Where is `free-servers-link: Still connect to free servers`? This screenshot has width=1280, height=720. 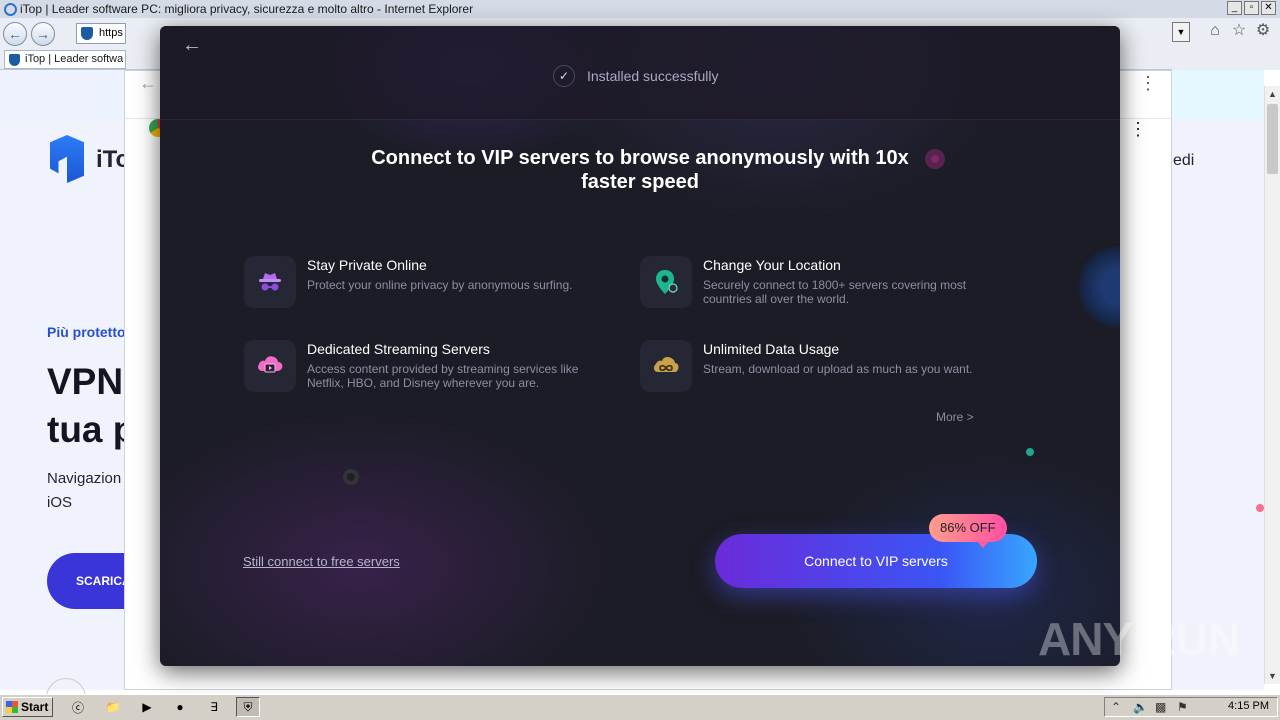
free-servers-link: Still connect to free servers is located at coordinates (321, 561).